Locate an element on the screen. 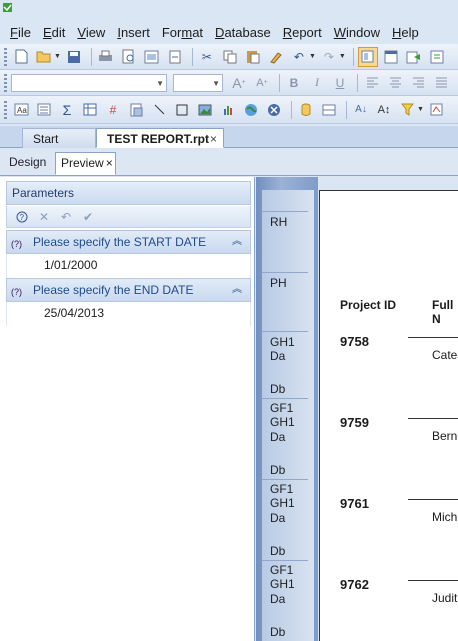  copy-icon is located at coordinates (230, 57).